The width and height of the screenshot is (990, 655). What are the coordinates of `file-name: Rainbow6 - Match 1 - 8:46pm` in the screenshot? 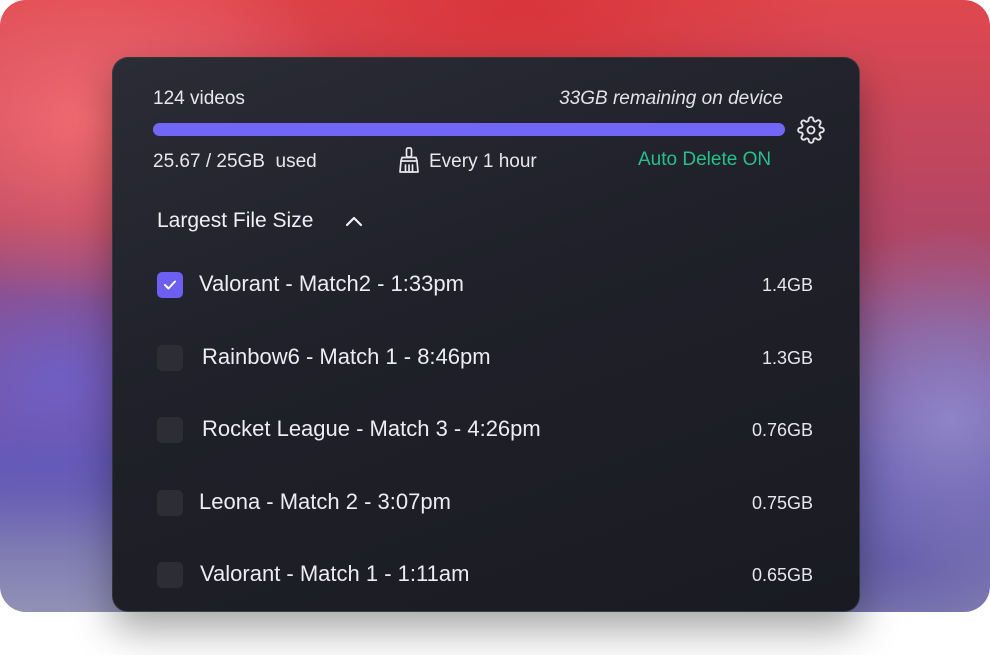 It's located at (346, 356).